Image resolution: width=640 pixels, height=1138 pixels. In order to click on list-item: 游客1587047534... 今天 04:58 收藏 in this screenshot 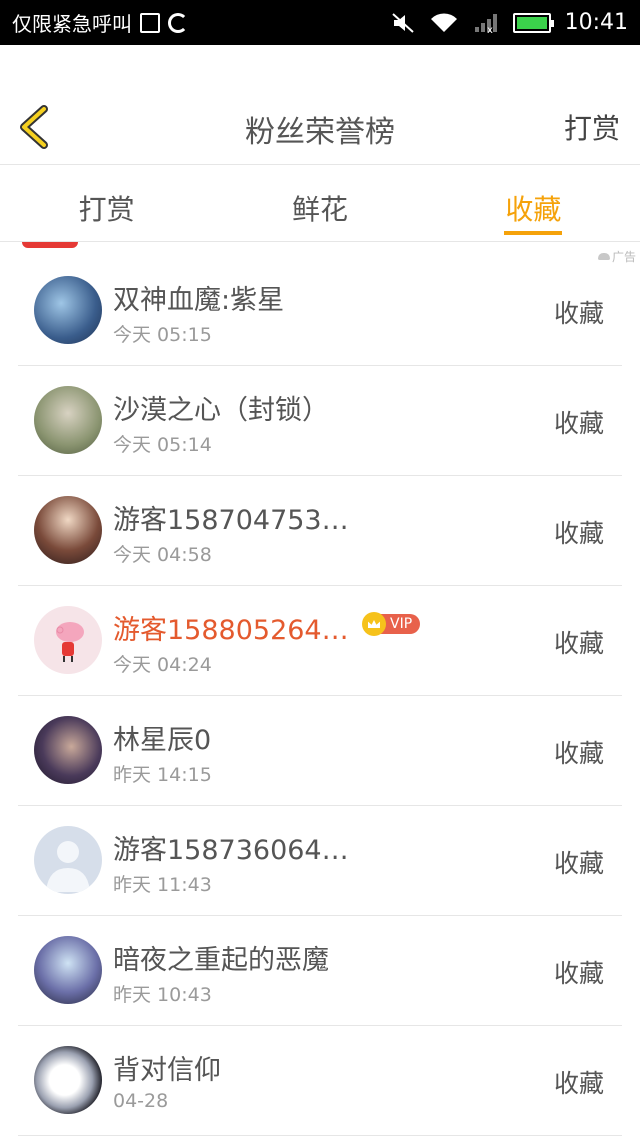, I will do `click(320, 531)`.